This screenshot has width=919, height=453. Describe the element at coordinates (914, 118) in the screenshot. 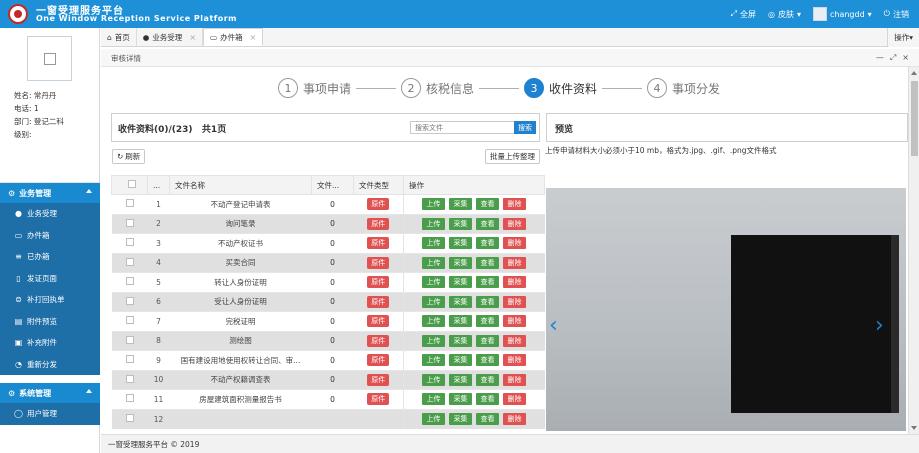

I see `scroll-thumb` at that location.